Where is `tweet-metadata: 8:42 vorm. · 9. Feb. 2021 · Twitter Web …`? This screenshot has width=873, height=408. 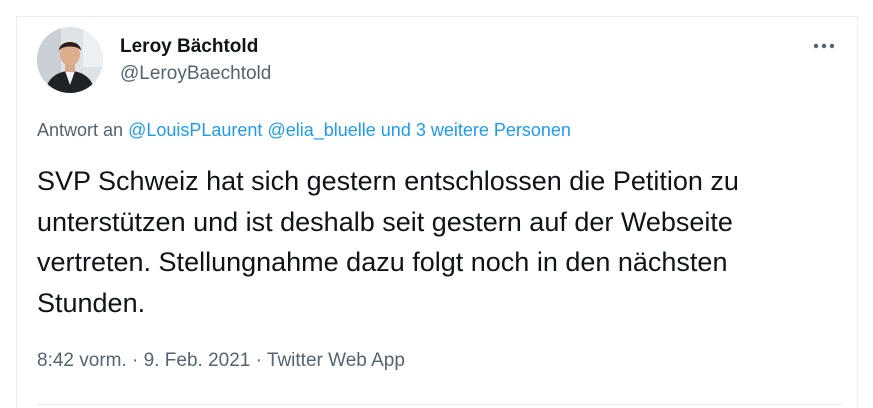 tweet-metadata: 8:42 vorm. · 9. Feb. 2021 · Twitter Web … is located at coordinates (221, 361).